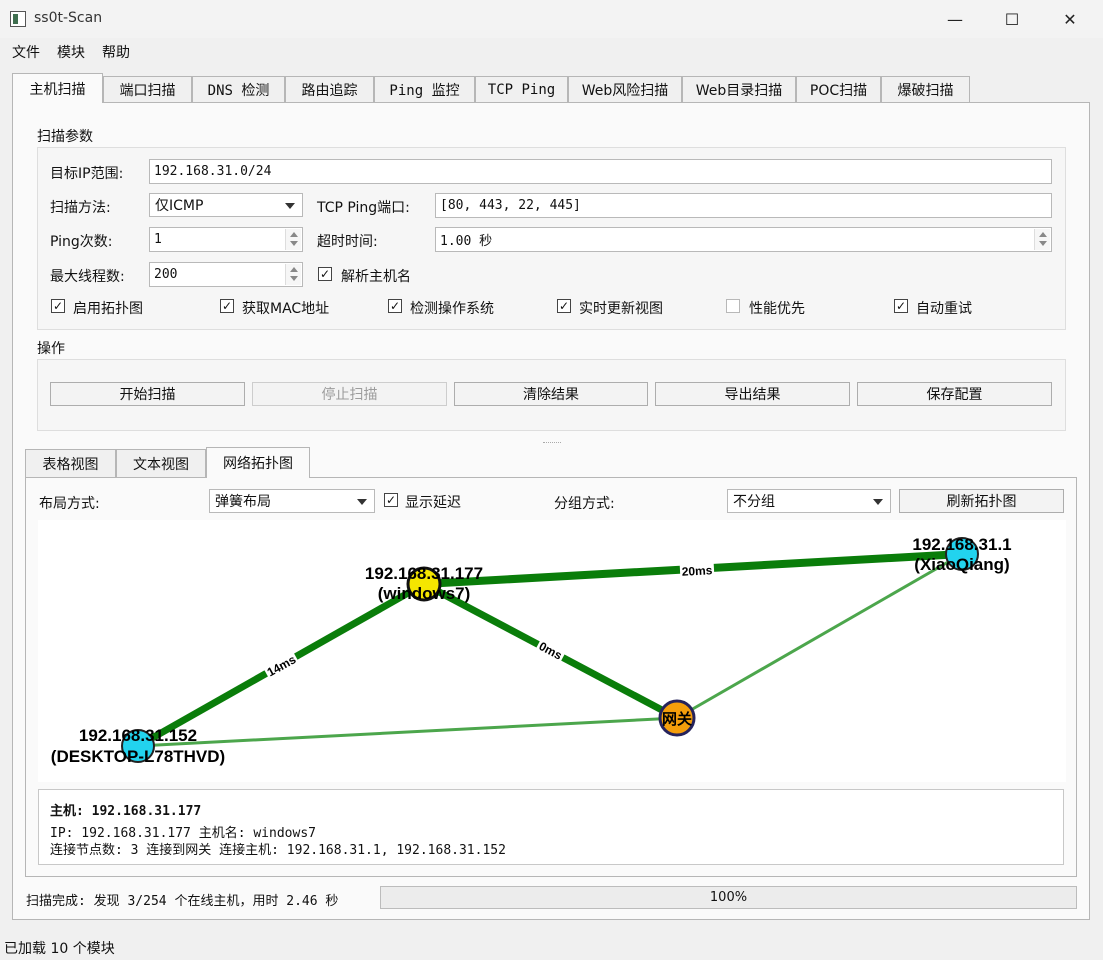 The image size is (1103, 960). I want to click on node-gateway: 网关, so click(677, 718).